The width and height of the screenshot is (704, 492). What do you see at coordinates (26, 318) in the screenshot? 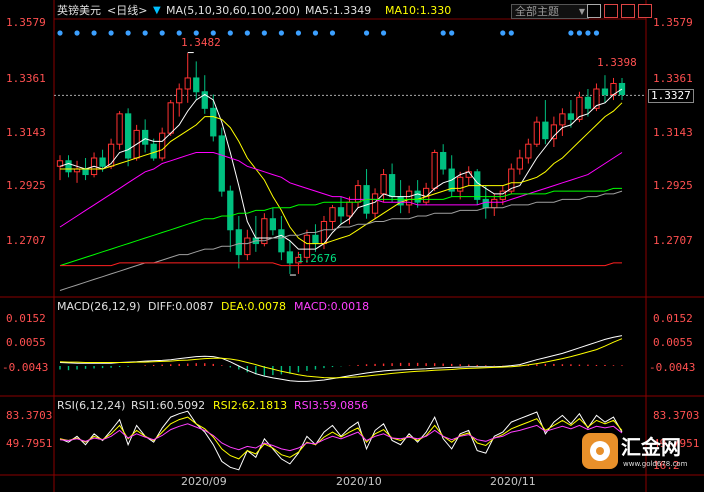
I see `macd-tick-left: 0.0152` at bounding box center [26, 318].